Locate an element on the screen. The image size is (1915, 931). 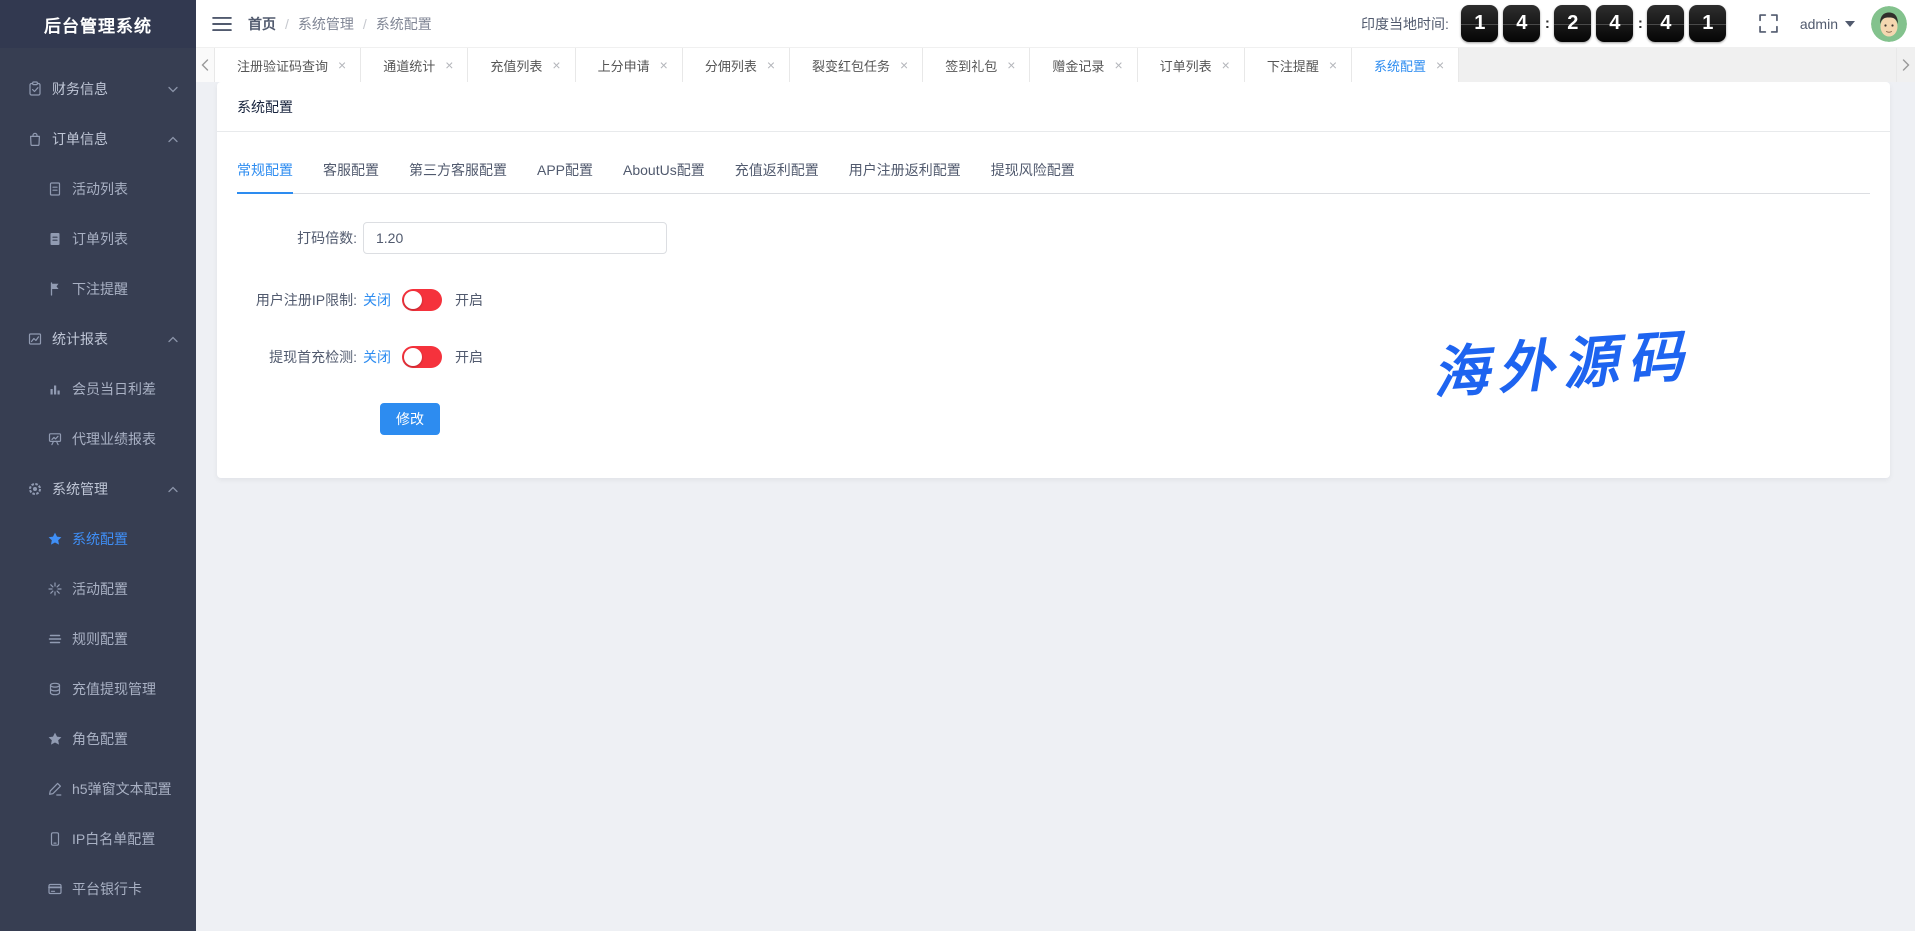
sidebar-item-activity-config: 活动配置 is located at coordinates (98, 589).